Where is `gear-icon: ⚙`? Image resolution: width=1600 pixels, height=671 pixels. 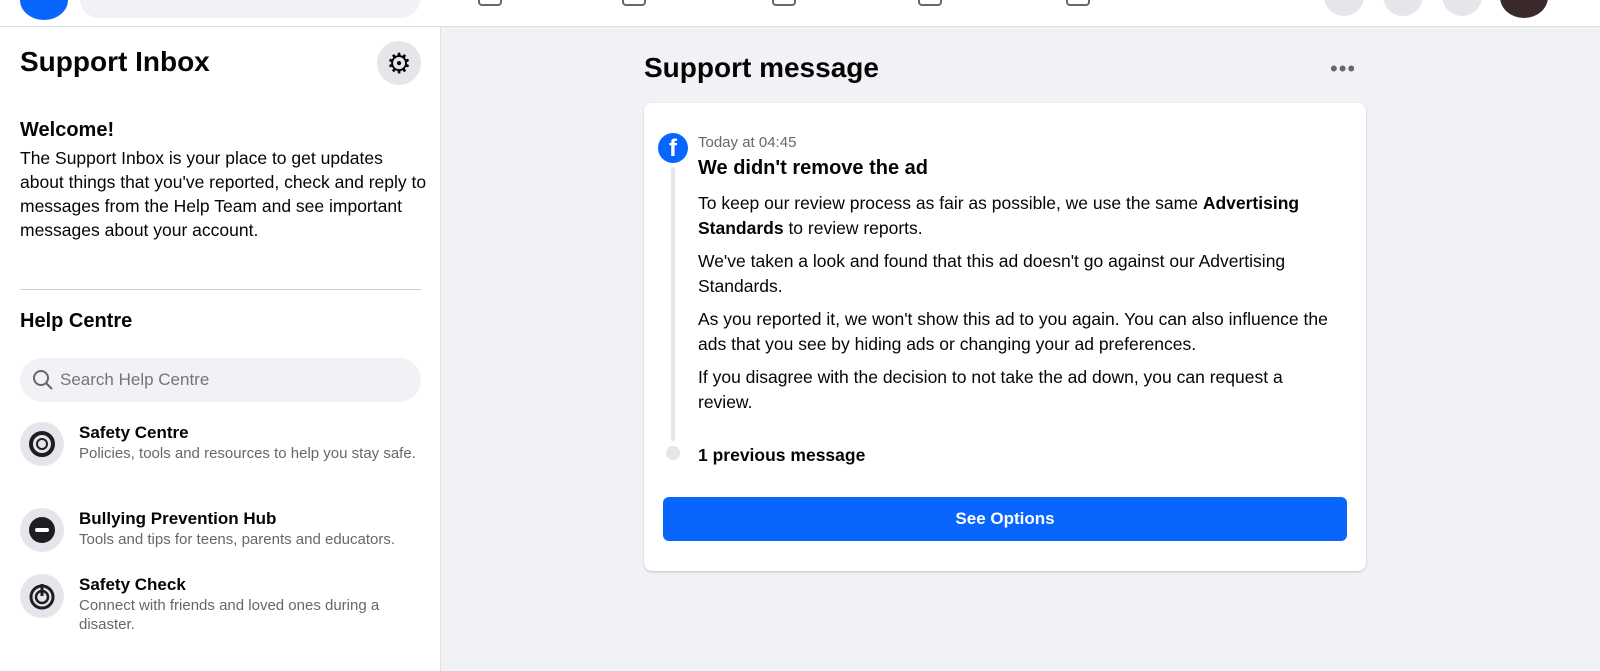
gear-icon: ⚙ is located at coordinates (399, 63).